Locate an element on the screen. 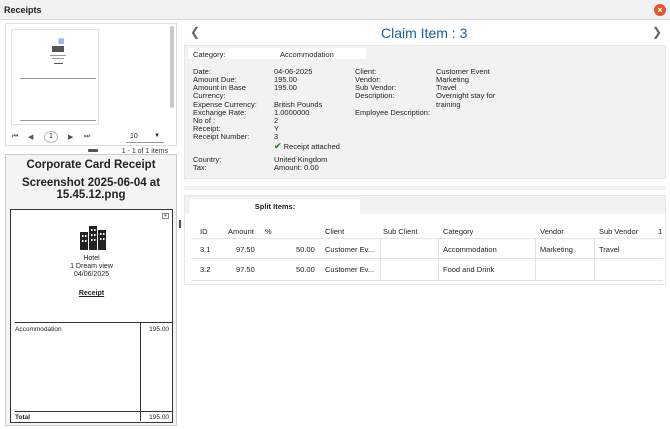  receipt-doc-title: Receipt is located at coordinates (91, 293).